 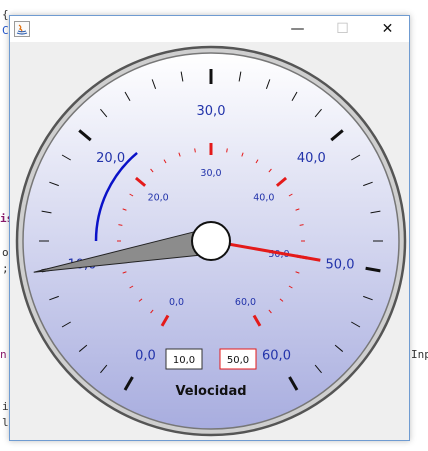 I want to click on inner-scale-label: 0,0, so click(x=176, y=302).